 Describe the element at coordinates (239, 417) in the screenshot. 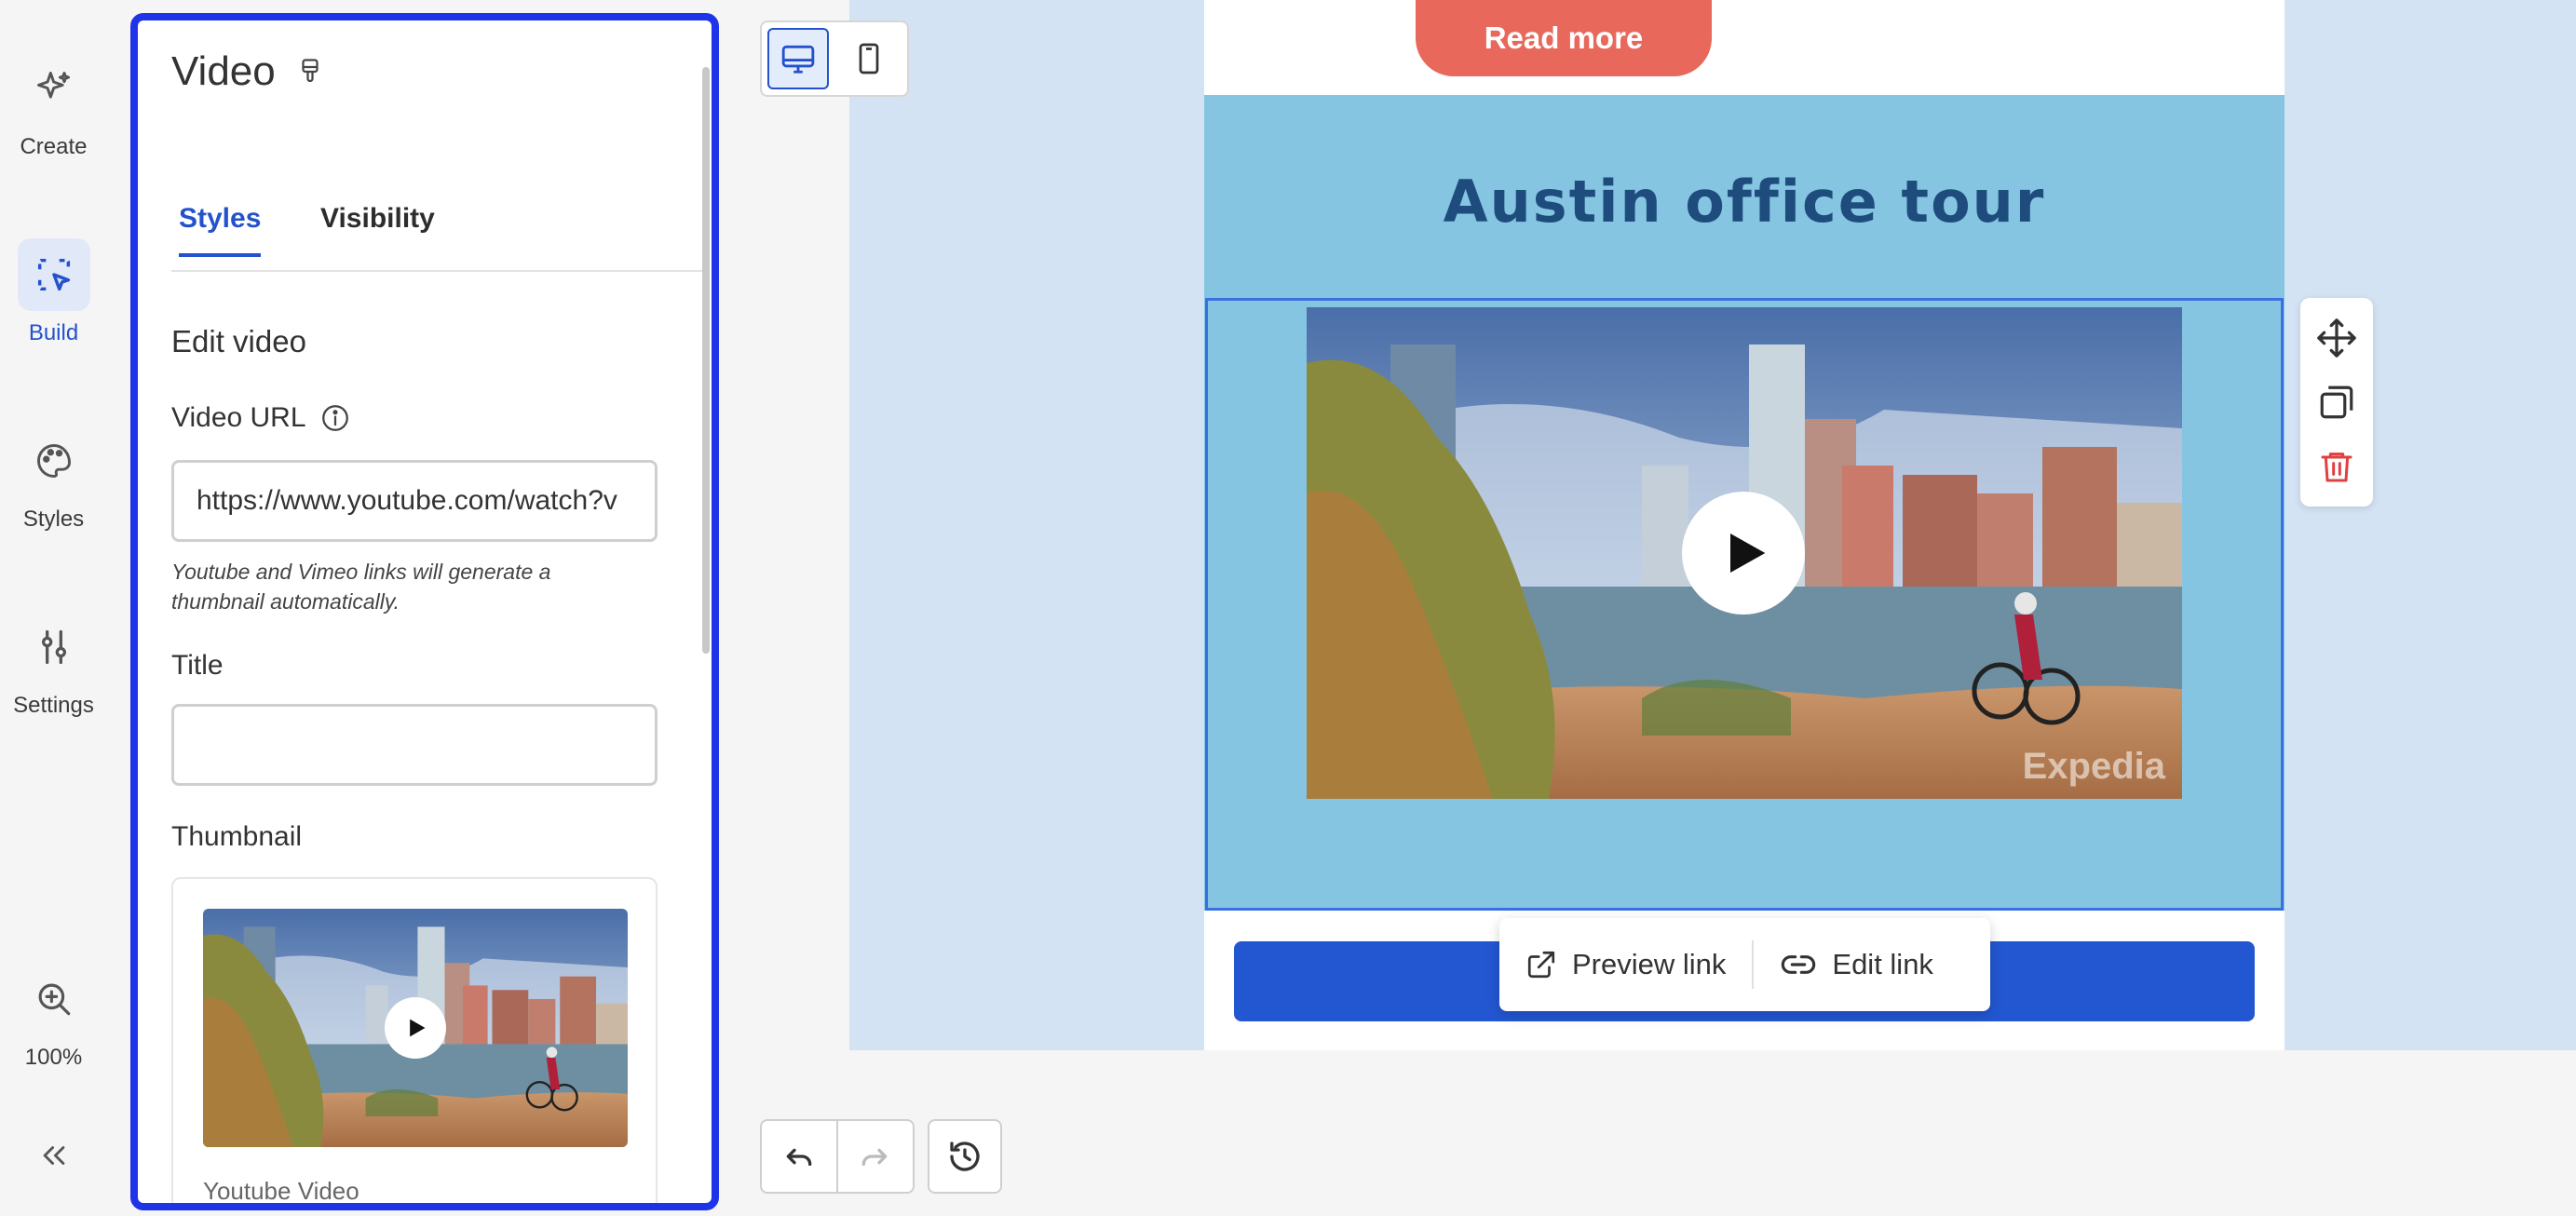

I see `video-url-label: Video URL` at that location.